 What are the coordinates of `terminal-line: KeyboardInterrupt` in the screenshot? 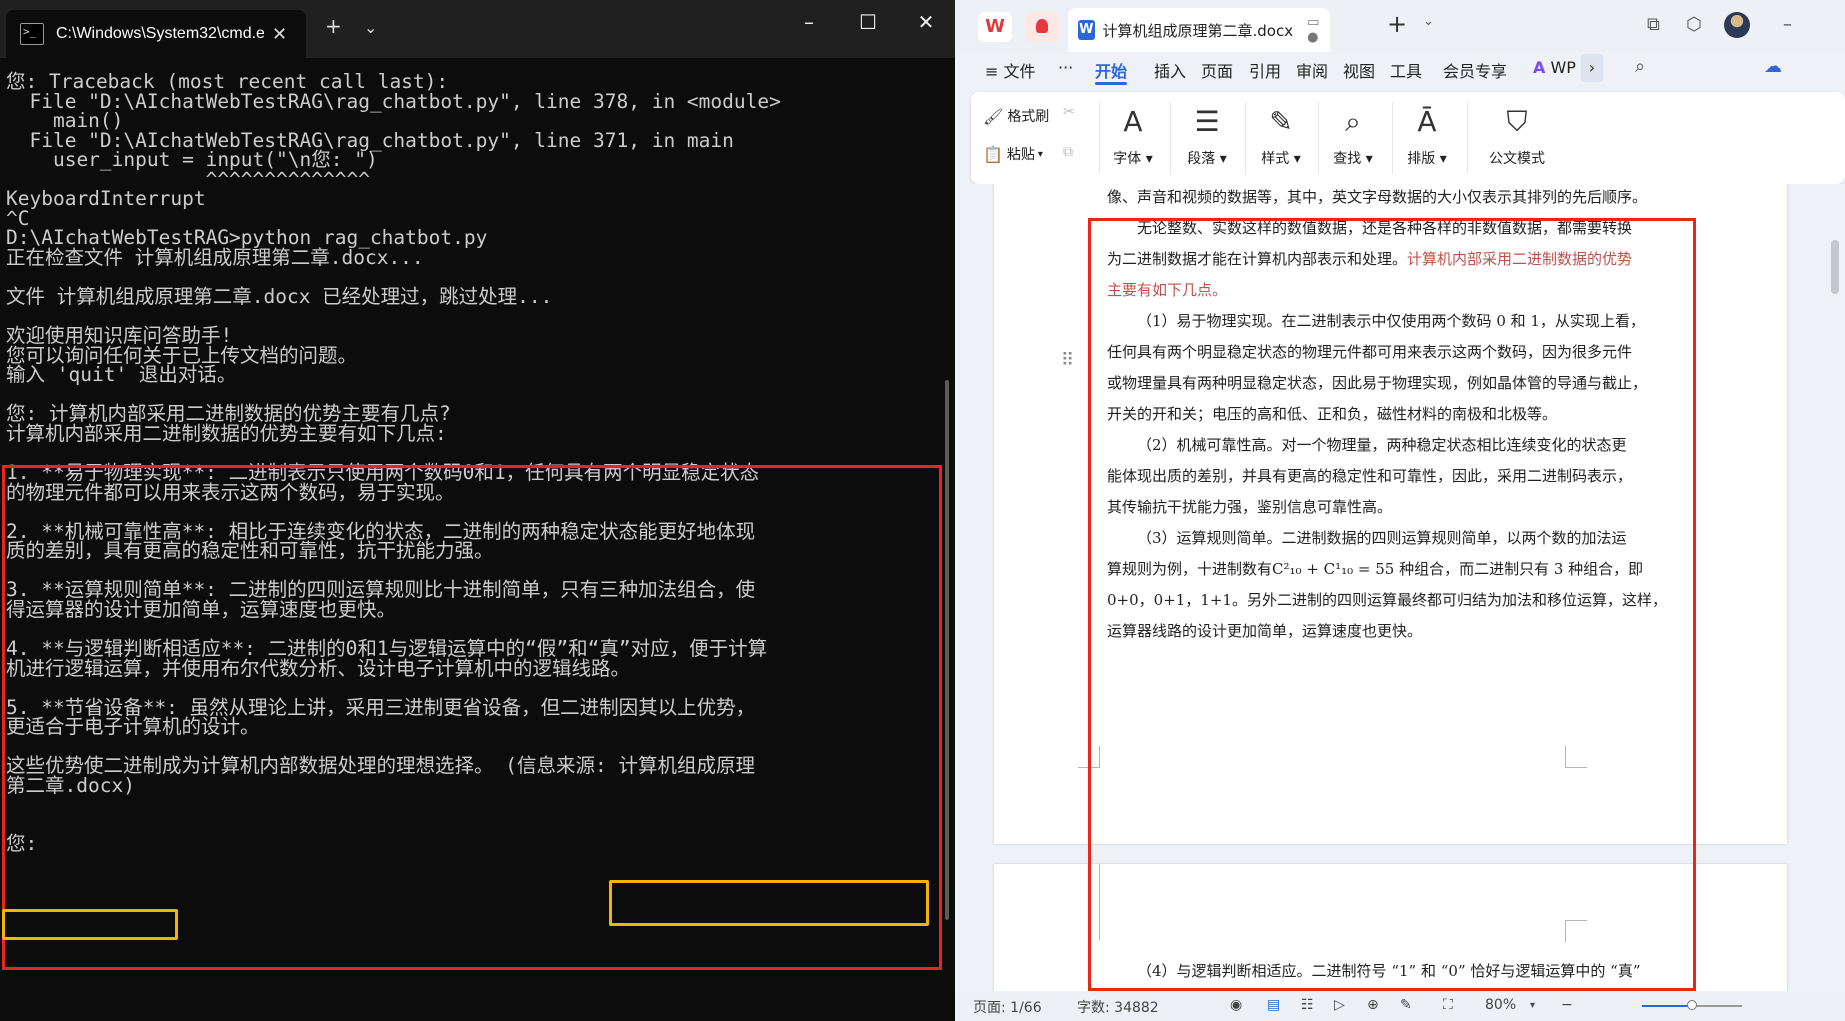 It's located at (106, 199).